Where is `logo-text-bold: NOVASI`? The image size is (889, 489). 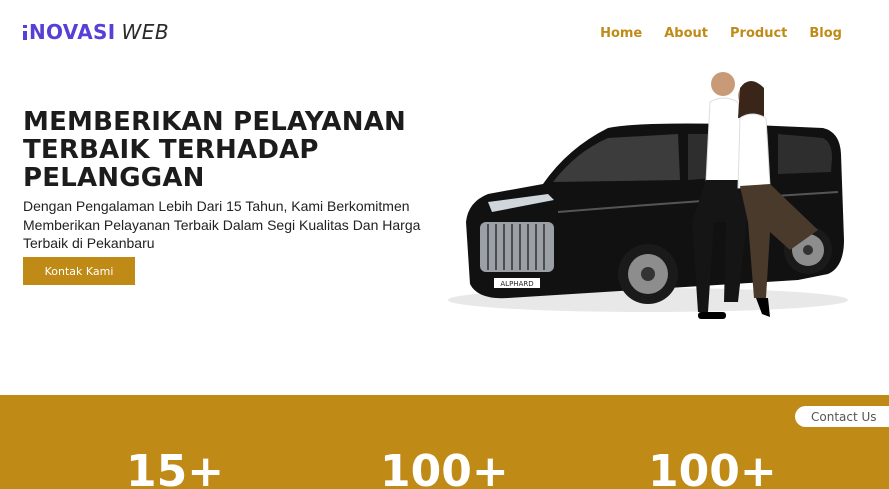
logo-text-bold: NOVASI is located at coordinates (72, 32).